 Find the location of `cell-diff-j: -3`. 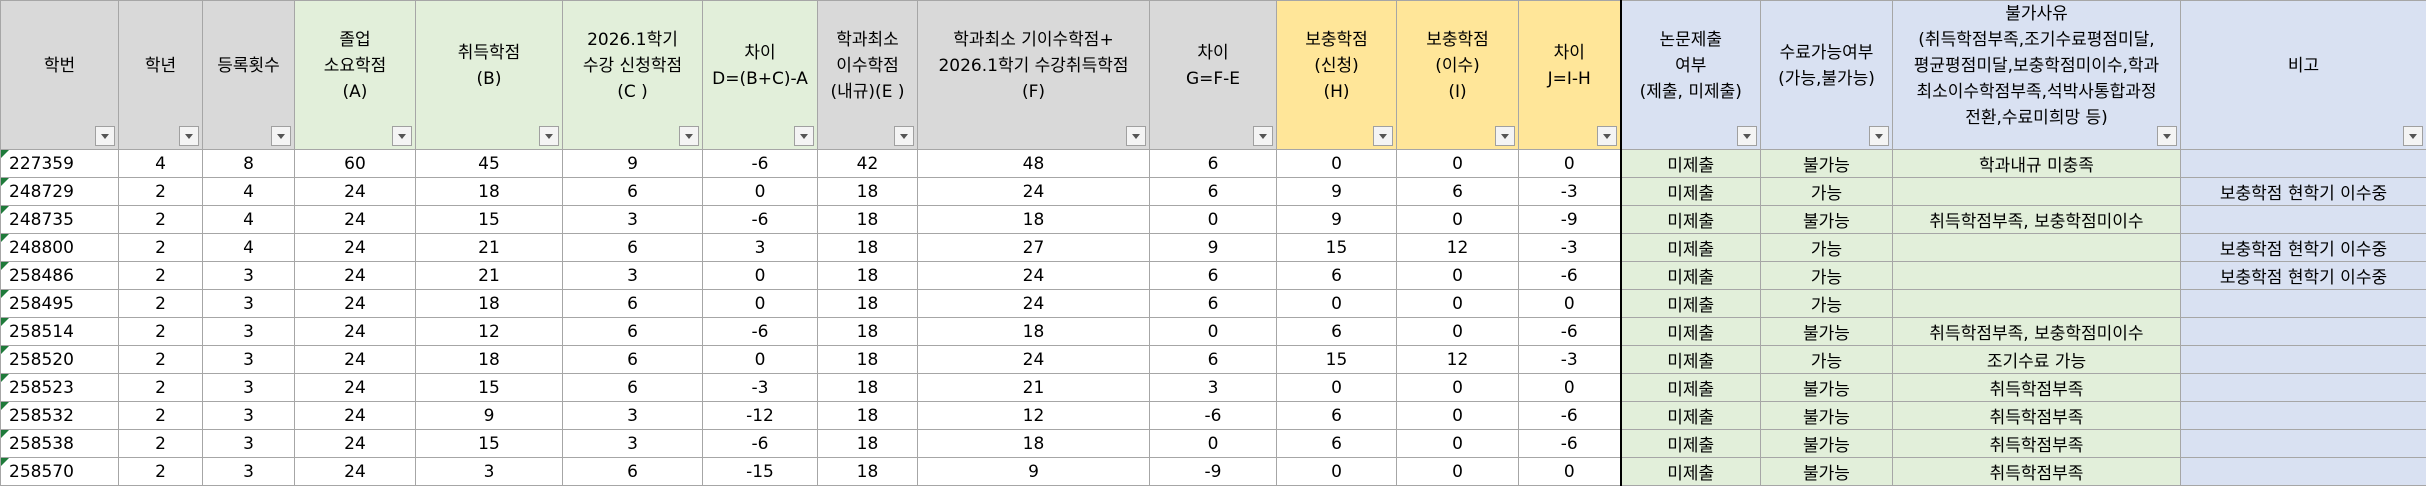

cell-diff-j: -3 is located at coordinates (1569, 247).